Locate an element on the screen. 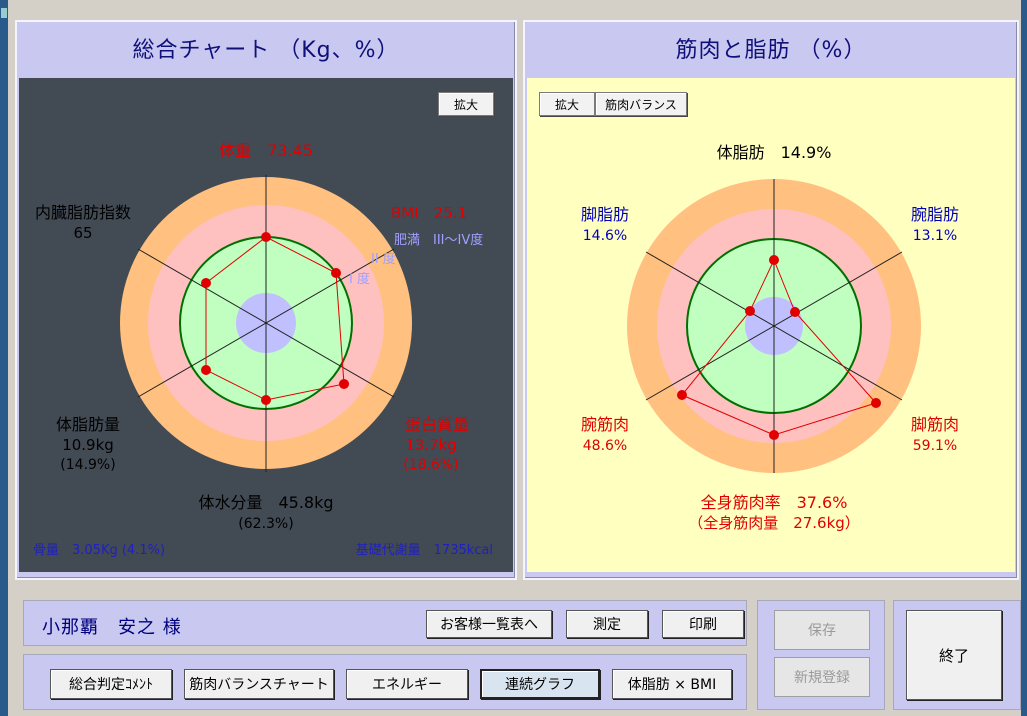 The height and width of the screenshot is (716, 1027). point-weight is located at coordinates (266, 237).